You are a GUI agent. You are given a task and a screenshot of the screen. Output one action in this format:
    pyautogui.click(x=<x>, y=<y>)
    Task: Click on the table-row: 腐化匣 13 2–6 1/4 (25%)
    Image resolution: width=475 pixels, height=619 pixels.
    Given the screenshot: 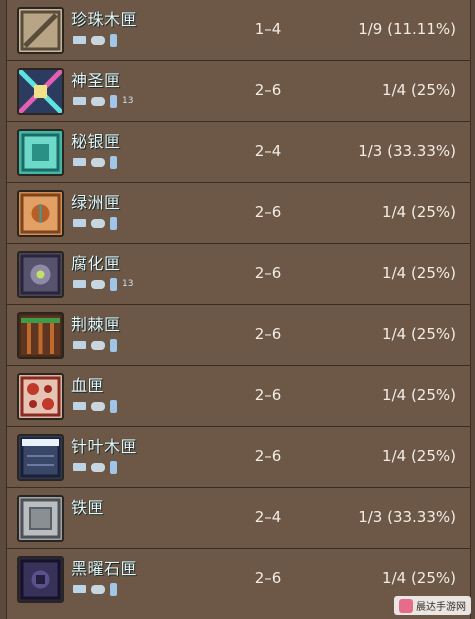 What is the action you would take?
    pyautogui.click(x=238, y=274)
    